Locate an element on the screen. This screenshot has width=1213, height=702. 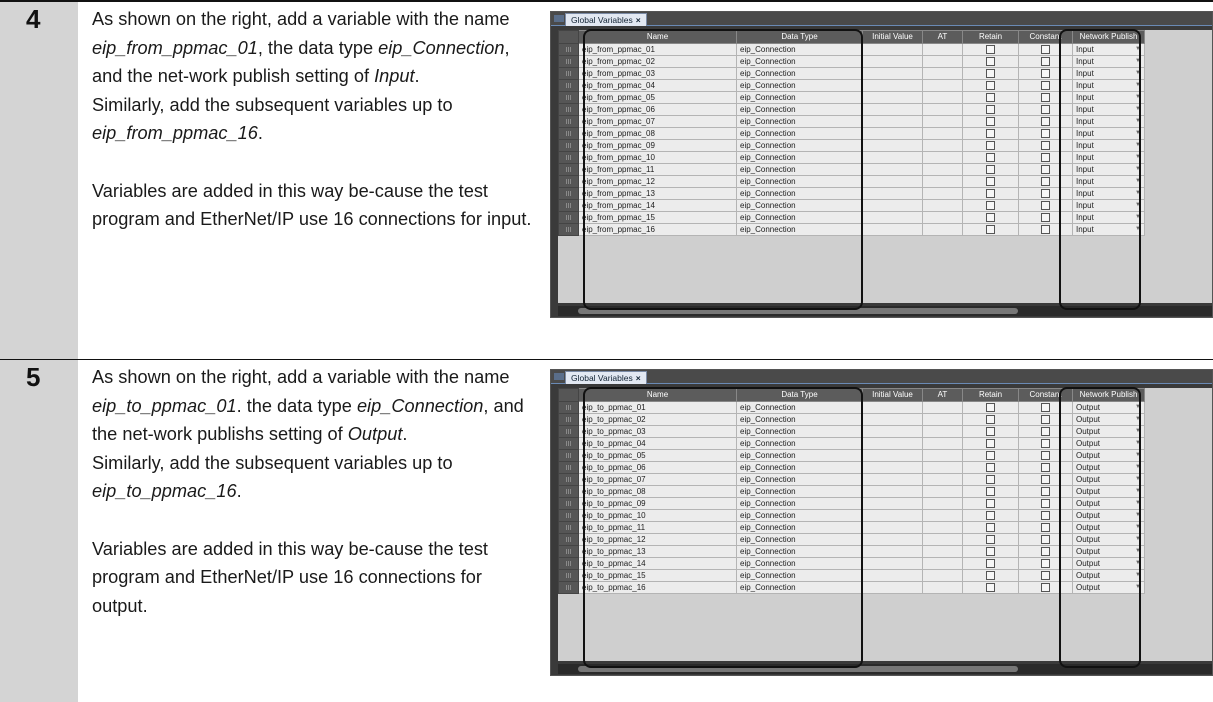
name-cell: eip_from_ppmac_10 is located at coordinates (657, 157).